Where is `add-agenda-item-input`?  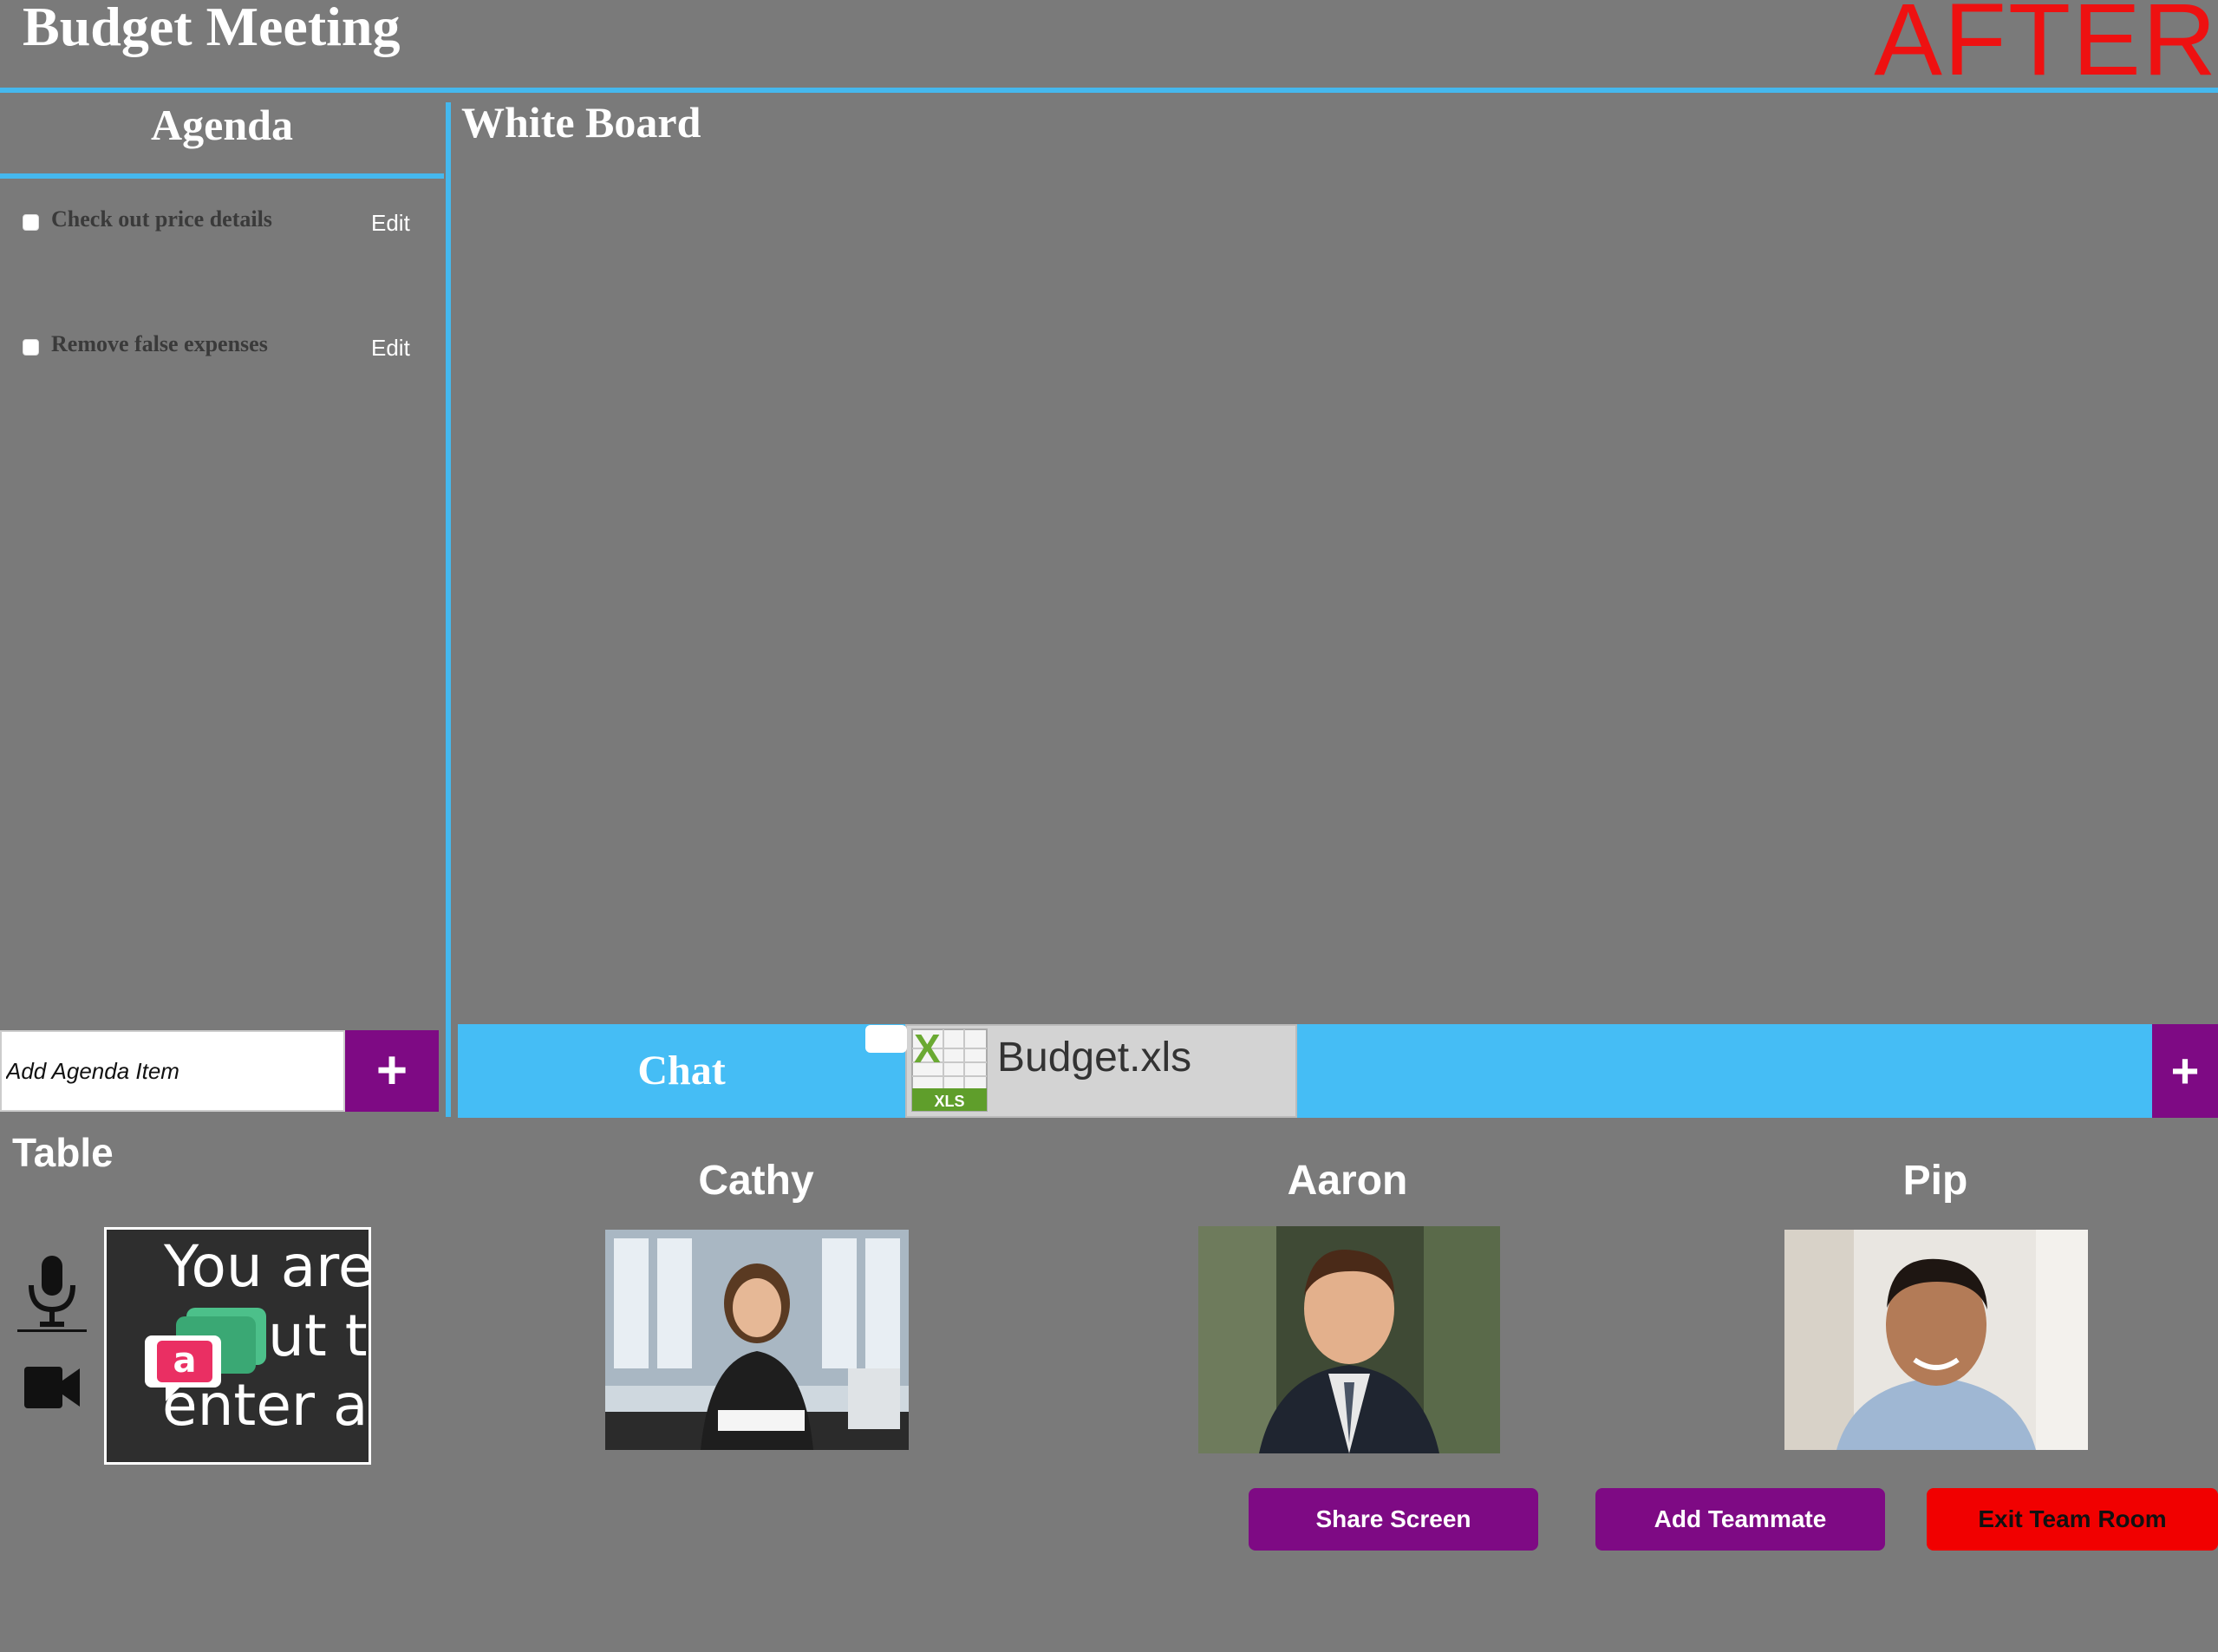 add-agenda-item-input is located at coordinates (173, 1071).